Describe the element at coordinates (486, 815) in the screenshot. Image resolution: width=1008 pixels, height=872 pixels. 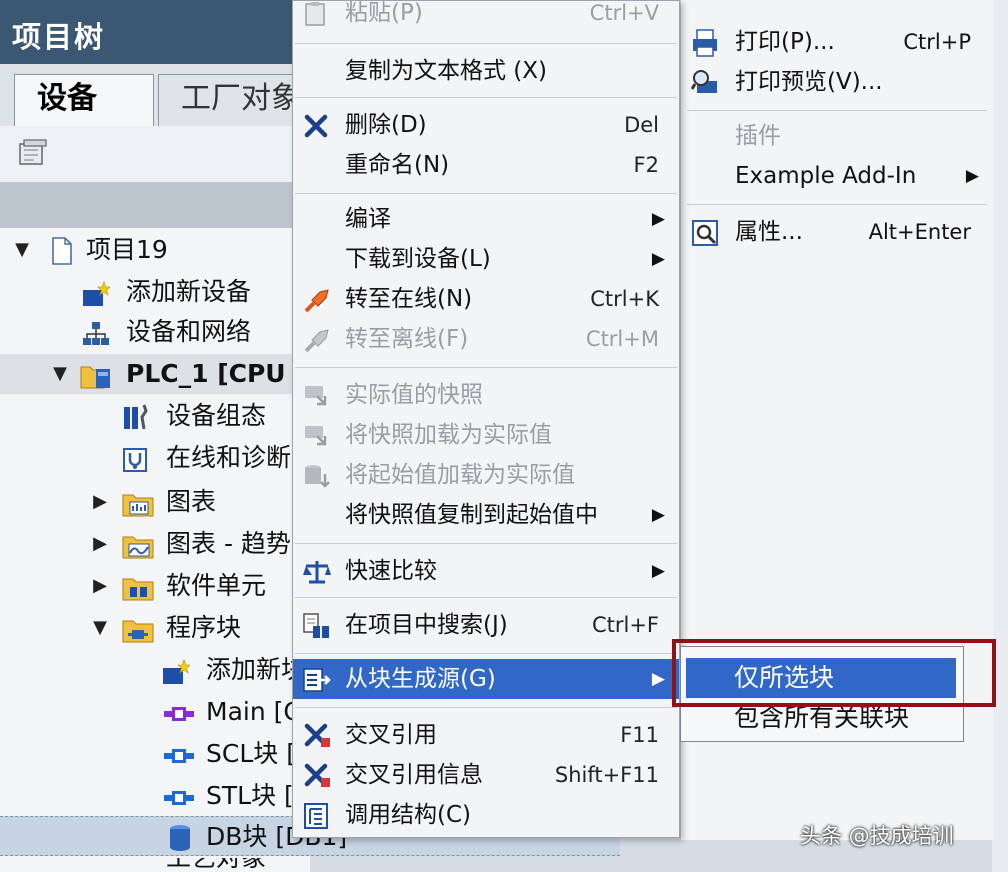
I see `menu-item-call-structure: 调用结构(C)` at that location.